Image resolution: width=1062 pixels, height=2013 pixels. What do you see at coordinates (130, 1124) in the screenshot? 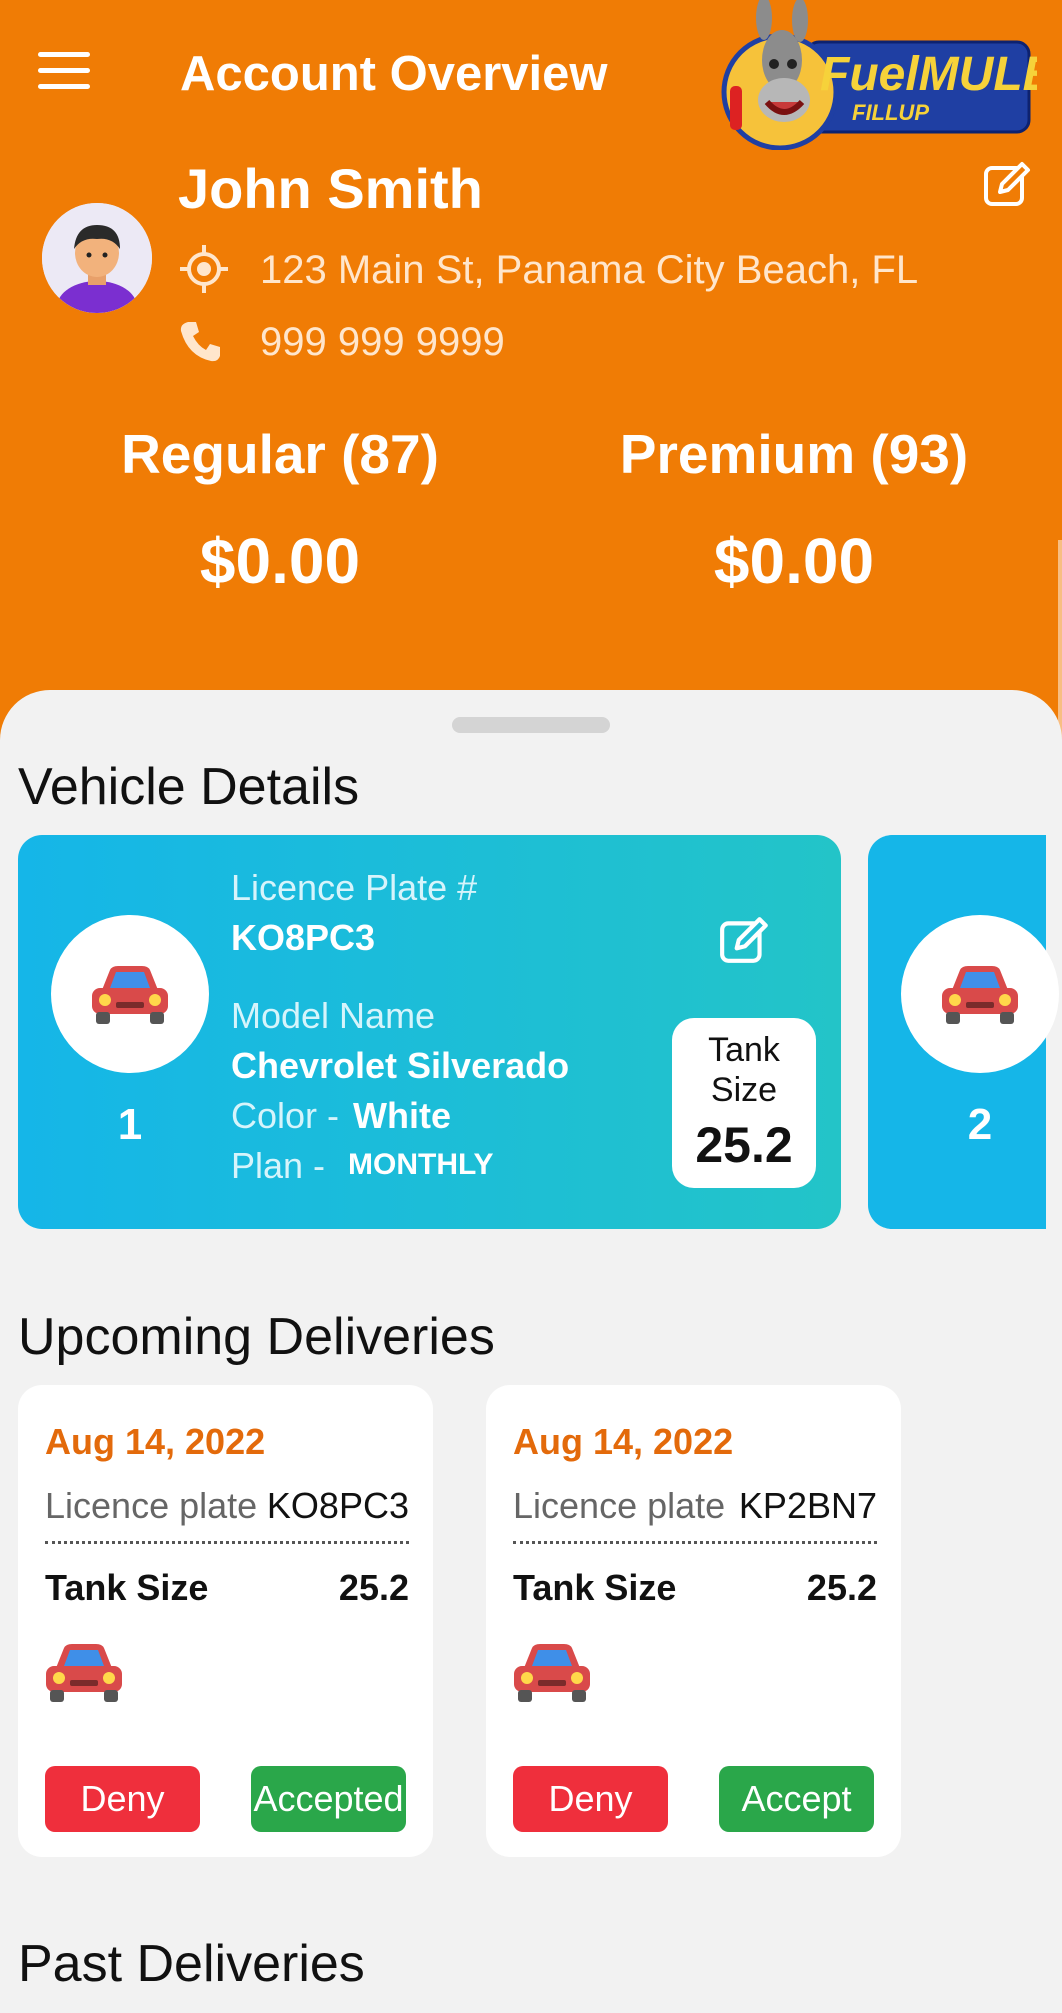
I see `vehicle-number: 1` at bounding box center [130, 1124].